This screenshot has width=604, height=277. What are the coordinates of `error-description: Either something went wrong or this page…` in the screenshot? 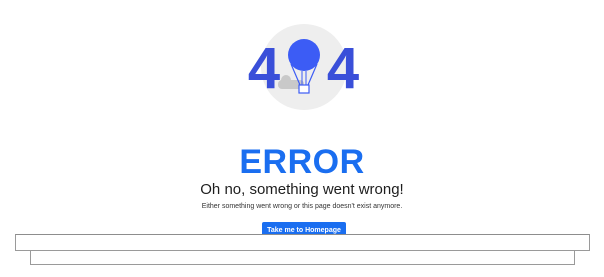 It's located at (302, 206).